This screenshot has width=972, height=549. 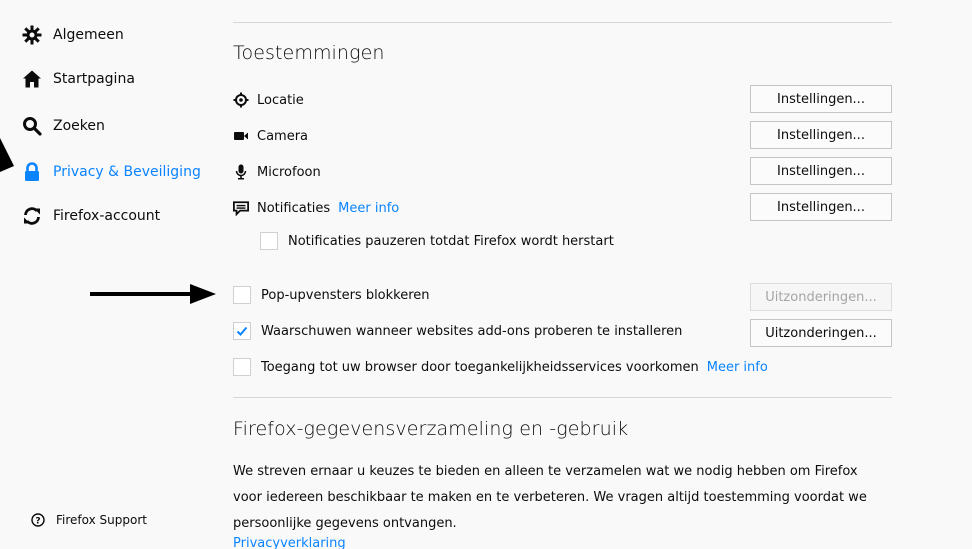 What do you see at coordinates (289, 172) in the screenshot?
I see `permission-label: Microfoon` at bounding box center [289, 172].